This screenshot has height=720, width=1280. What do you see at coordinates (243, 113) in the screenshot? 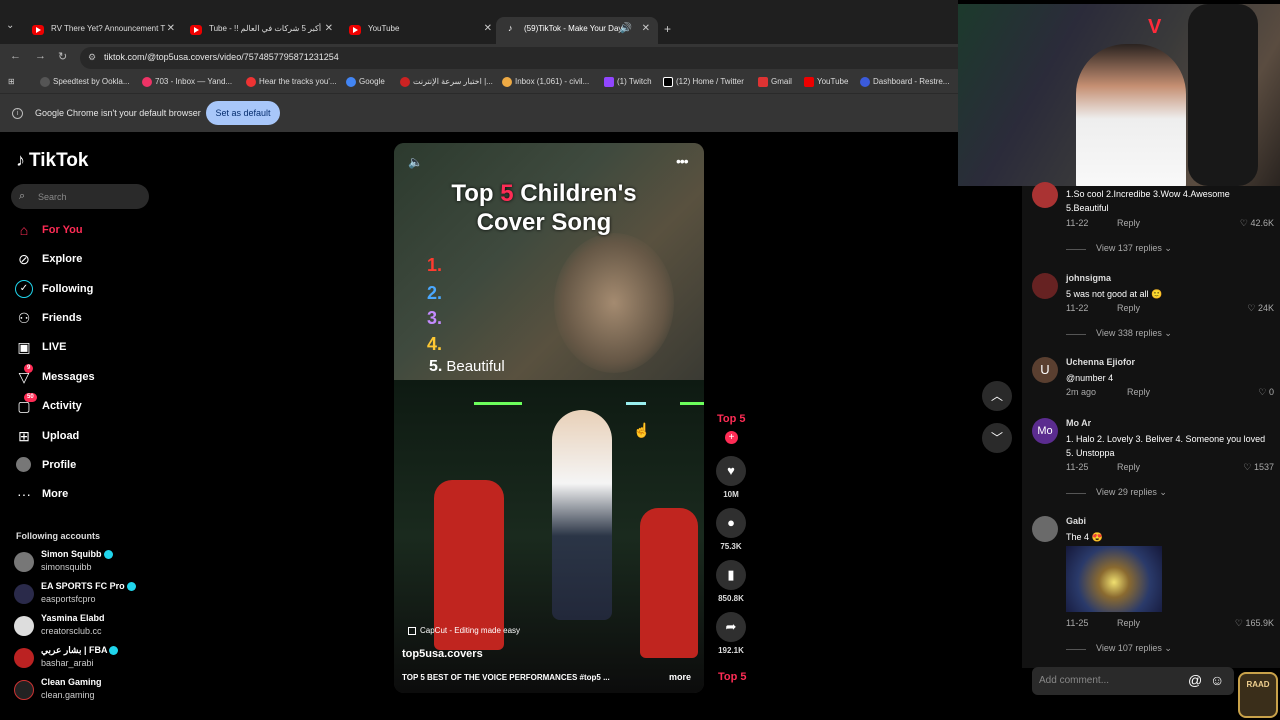
I see `set-default-button: Set as default` at bounding box center [243, 113].